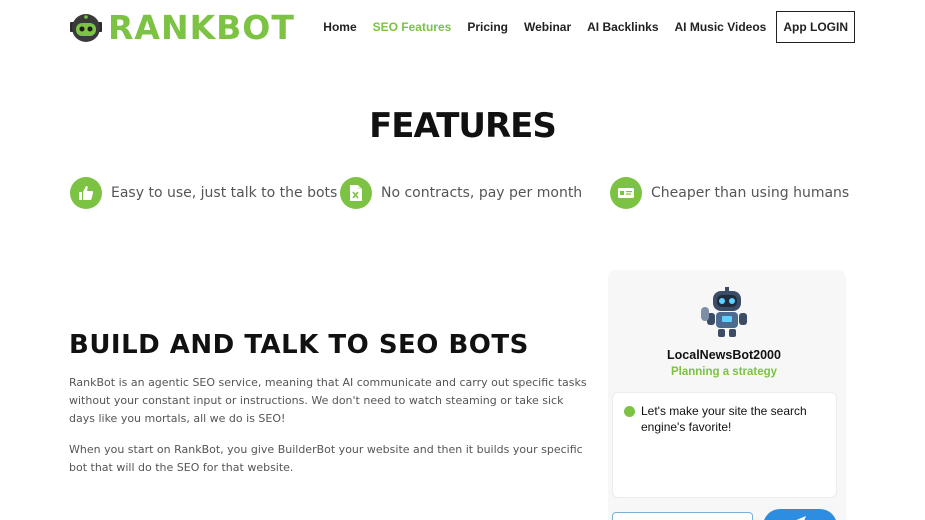 This screenshot has height=520, width=925. I want to click on online-dot-icon, so click(629, 411).